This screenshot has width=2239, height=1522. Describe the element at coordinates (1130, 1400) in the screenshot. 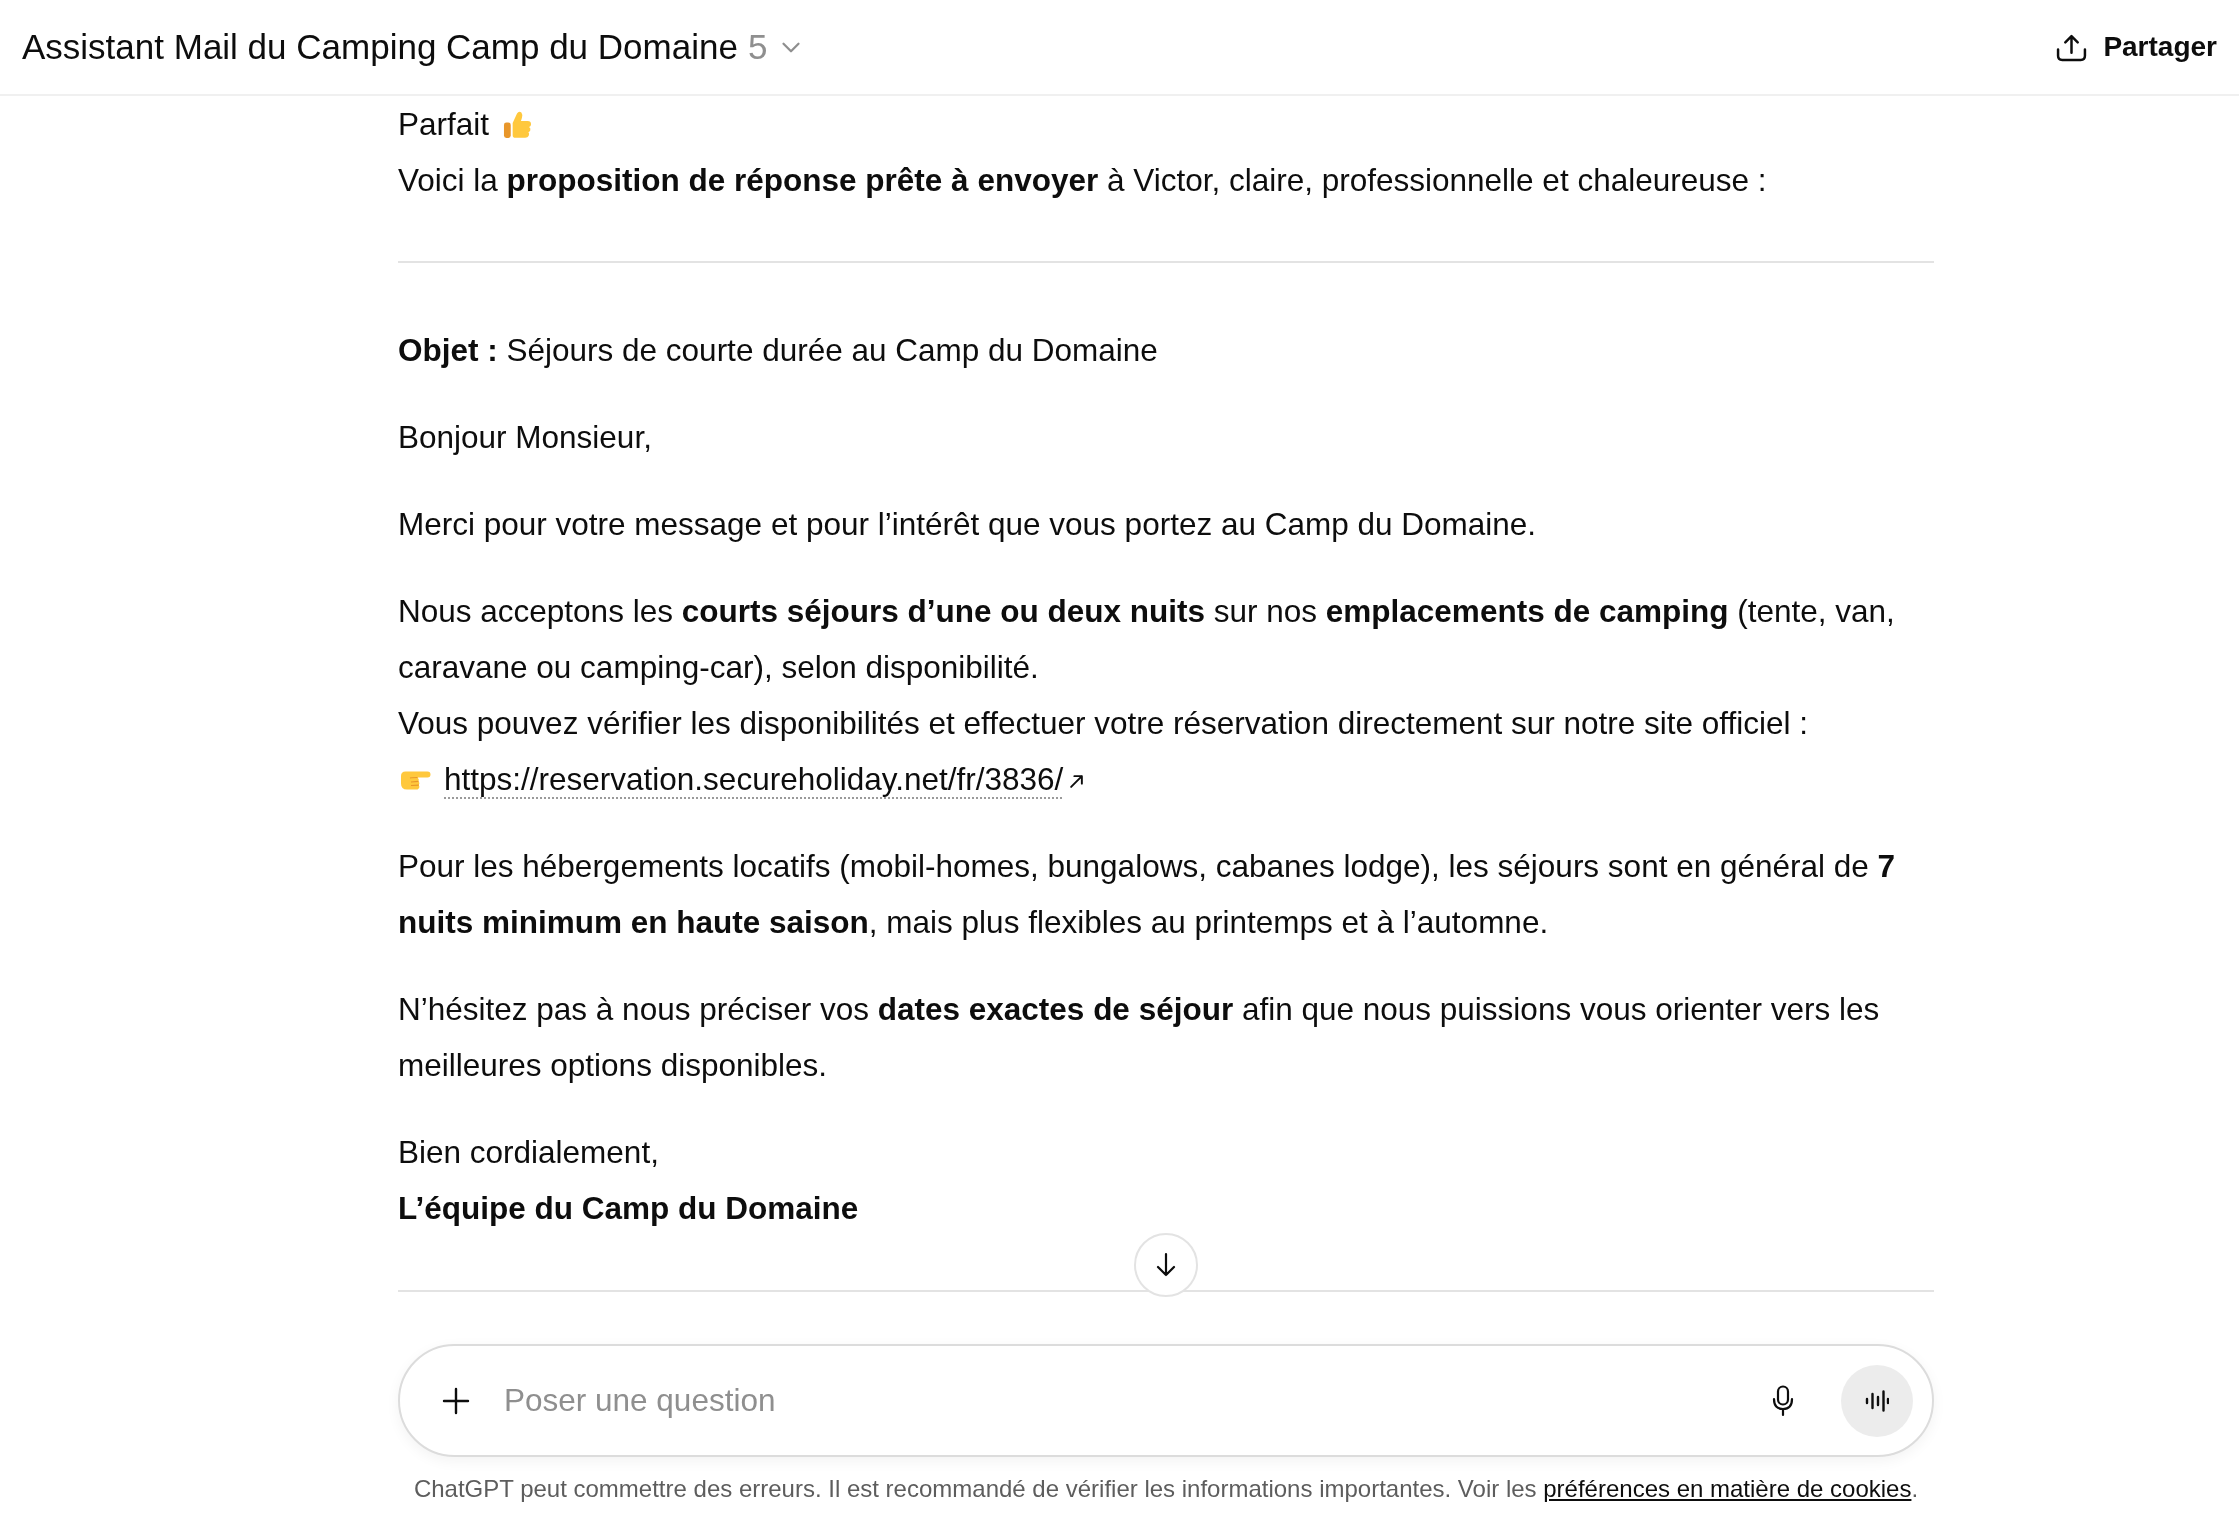

I see `question-input: Poser une question` at that location.